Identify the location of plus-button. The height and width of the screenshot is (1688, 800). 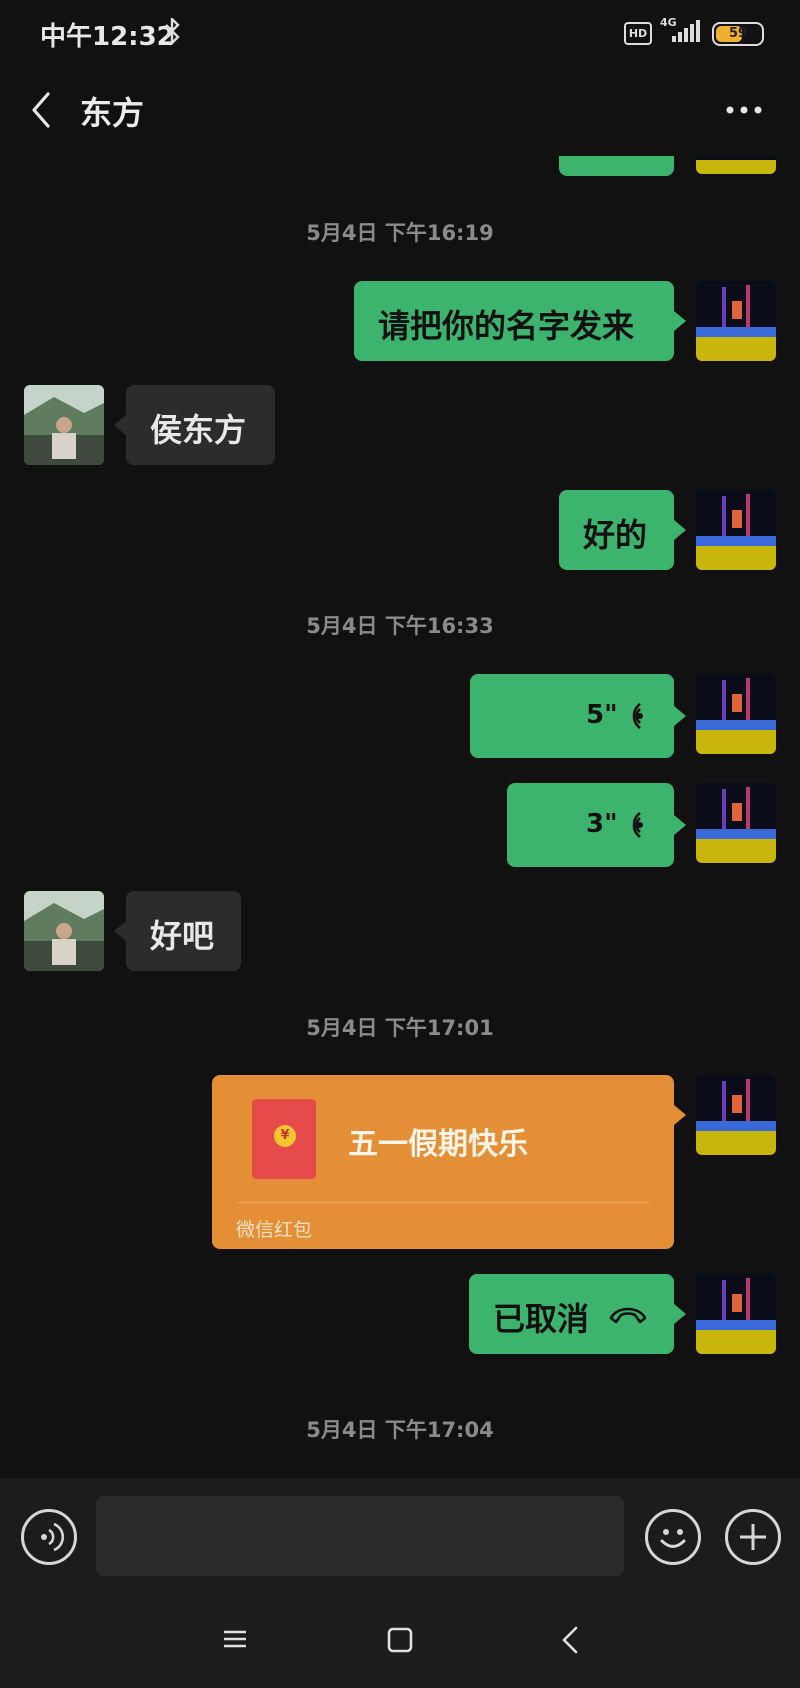
(753, 1537).